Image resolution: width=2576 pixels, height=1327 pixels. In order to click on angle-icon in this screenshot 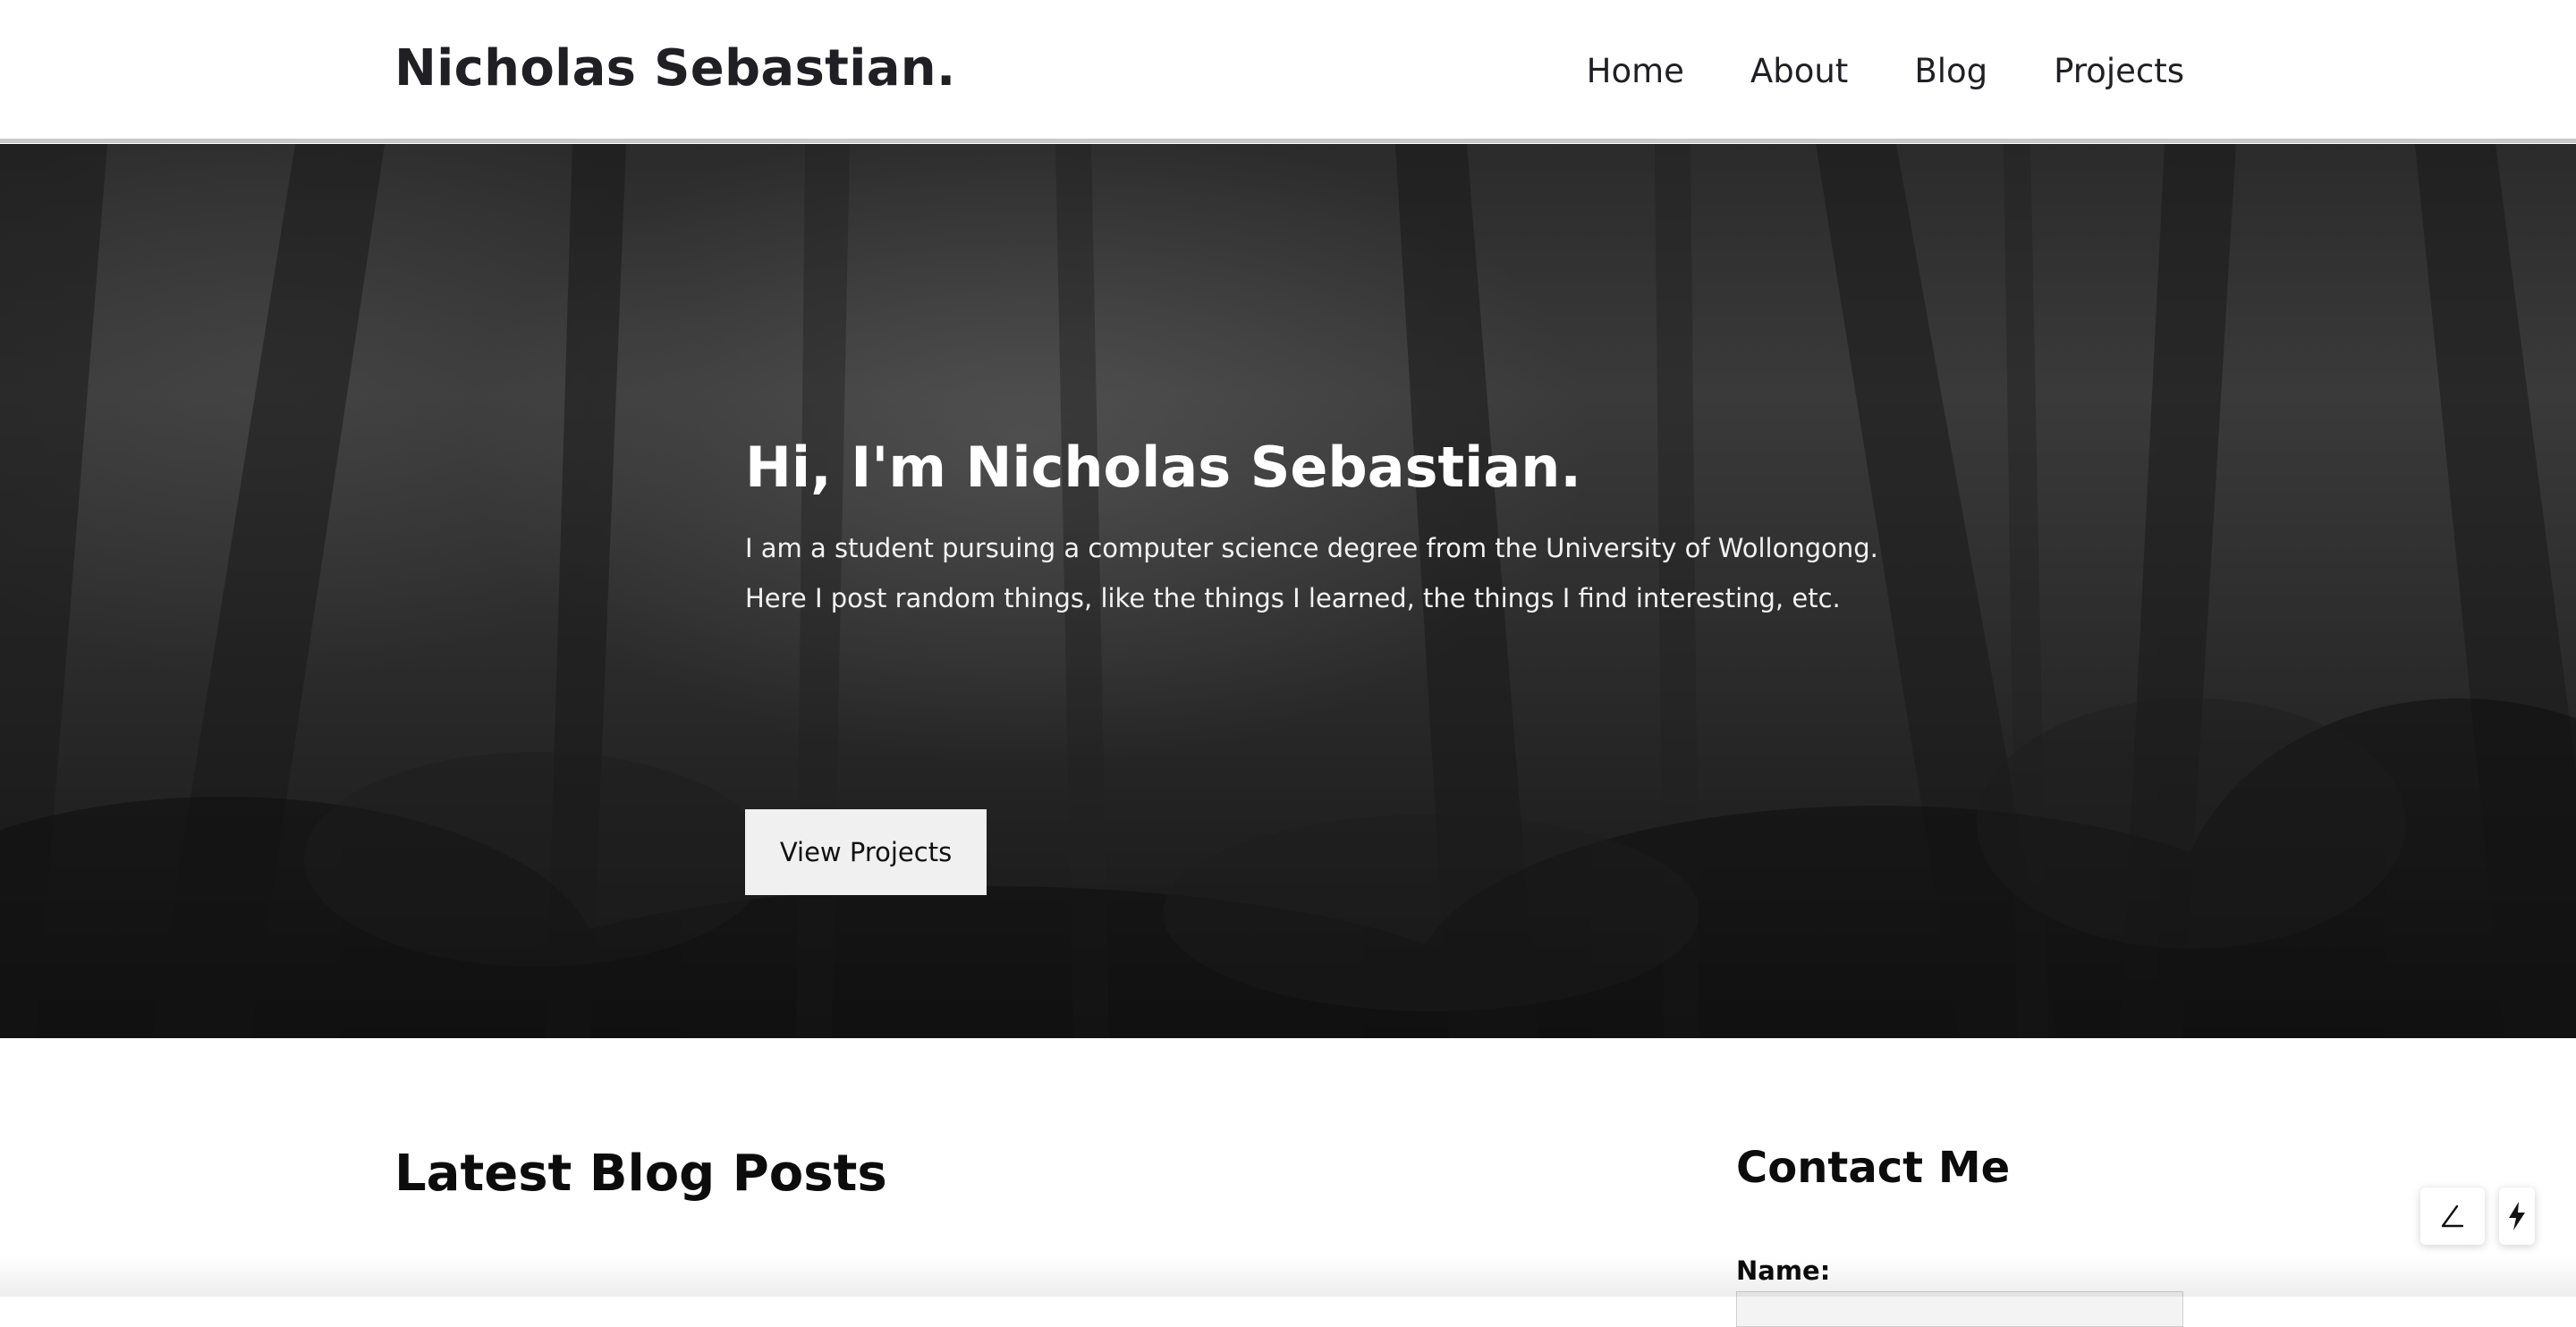, I will do `click(2452, 1216)`.